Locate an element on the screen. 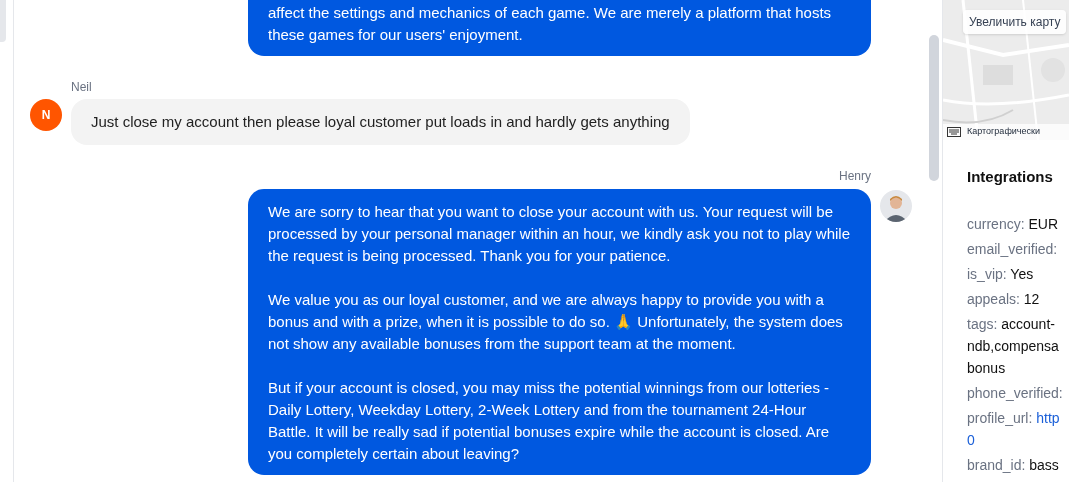 The image size is (1069, 482). field-row-text: profile_url: http 0 is located at coordinates (1014, 429).